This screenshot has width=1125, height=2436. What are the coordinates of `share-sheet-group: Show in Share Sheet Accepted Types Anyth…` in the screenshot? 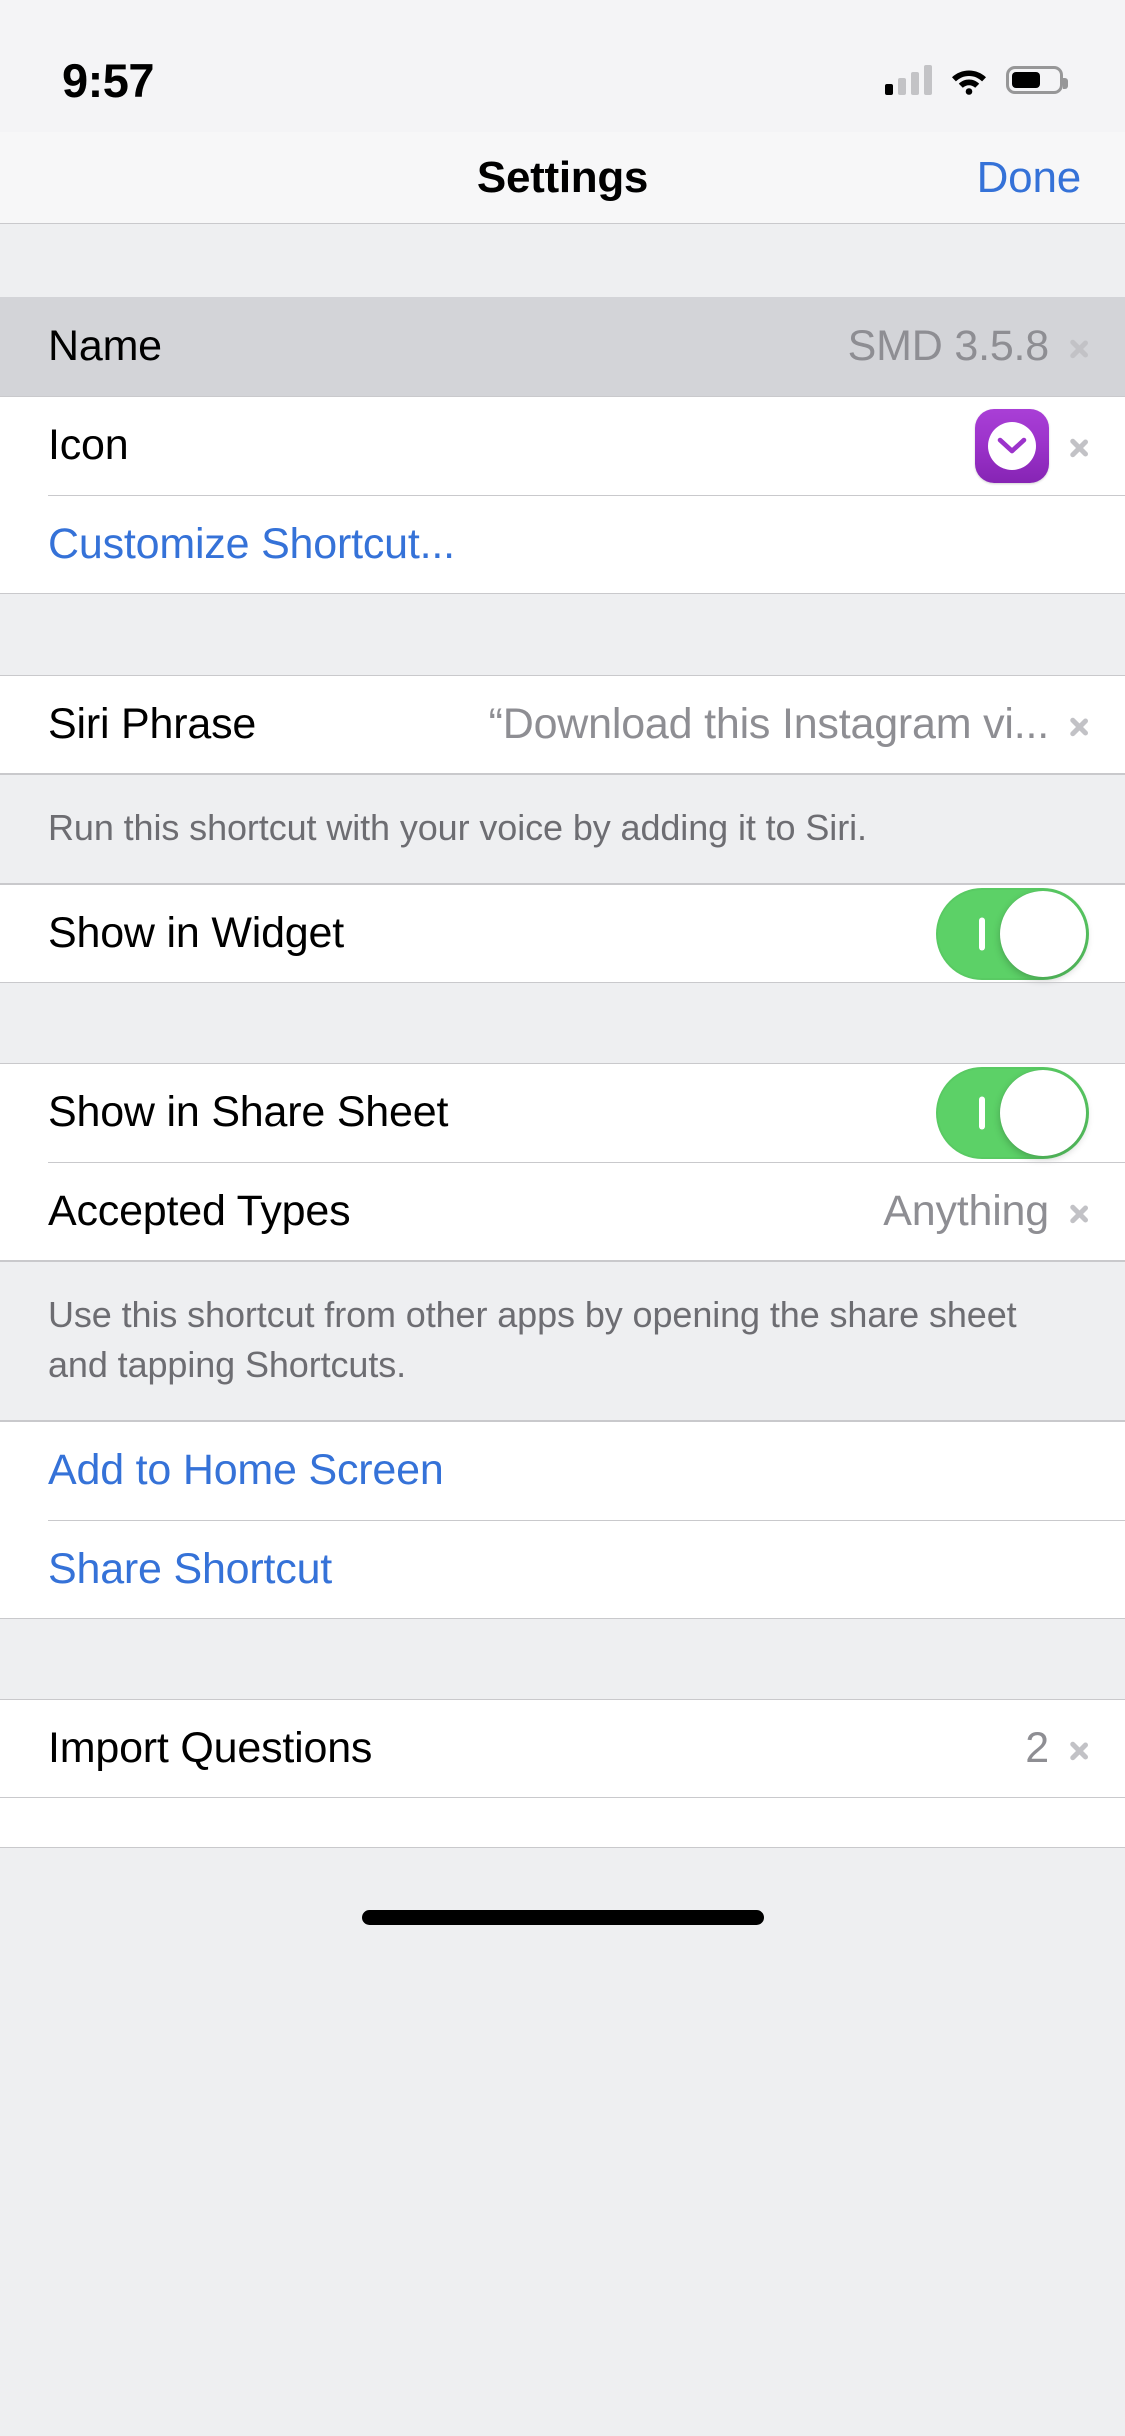 It's located at (562, 1162).